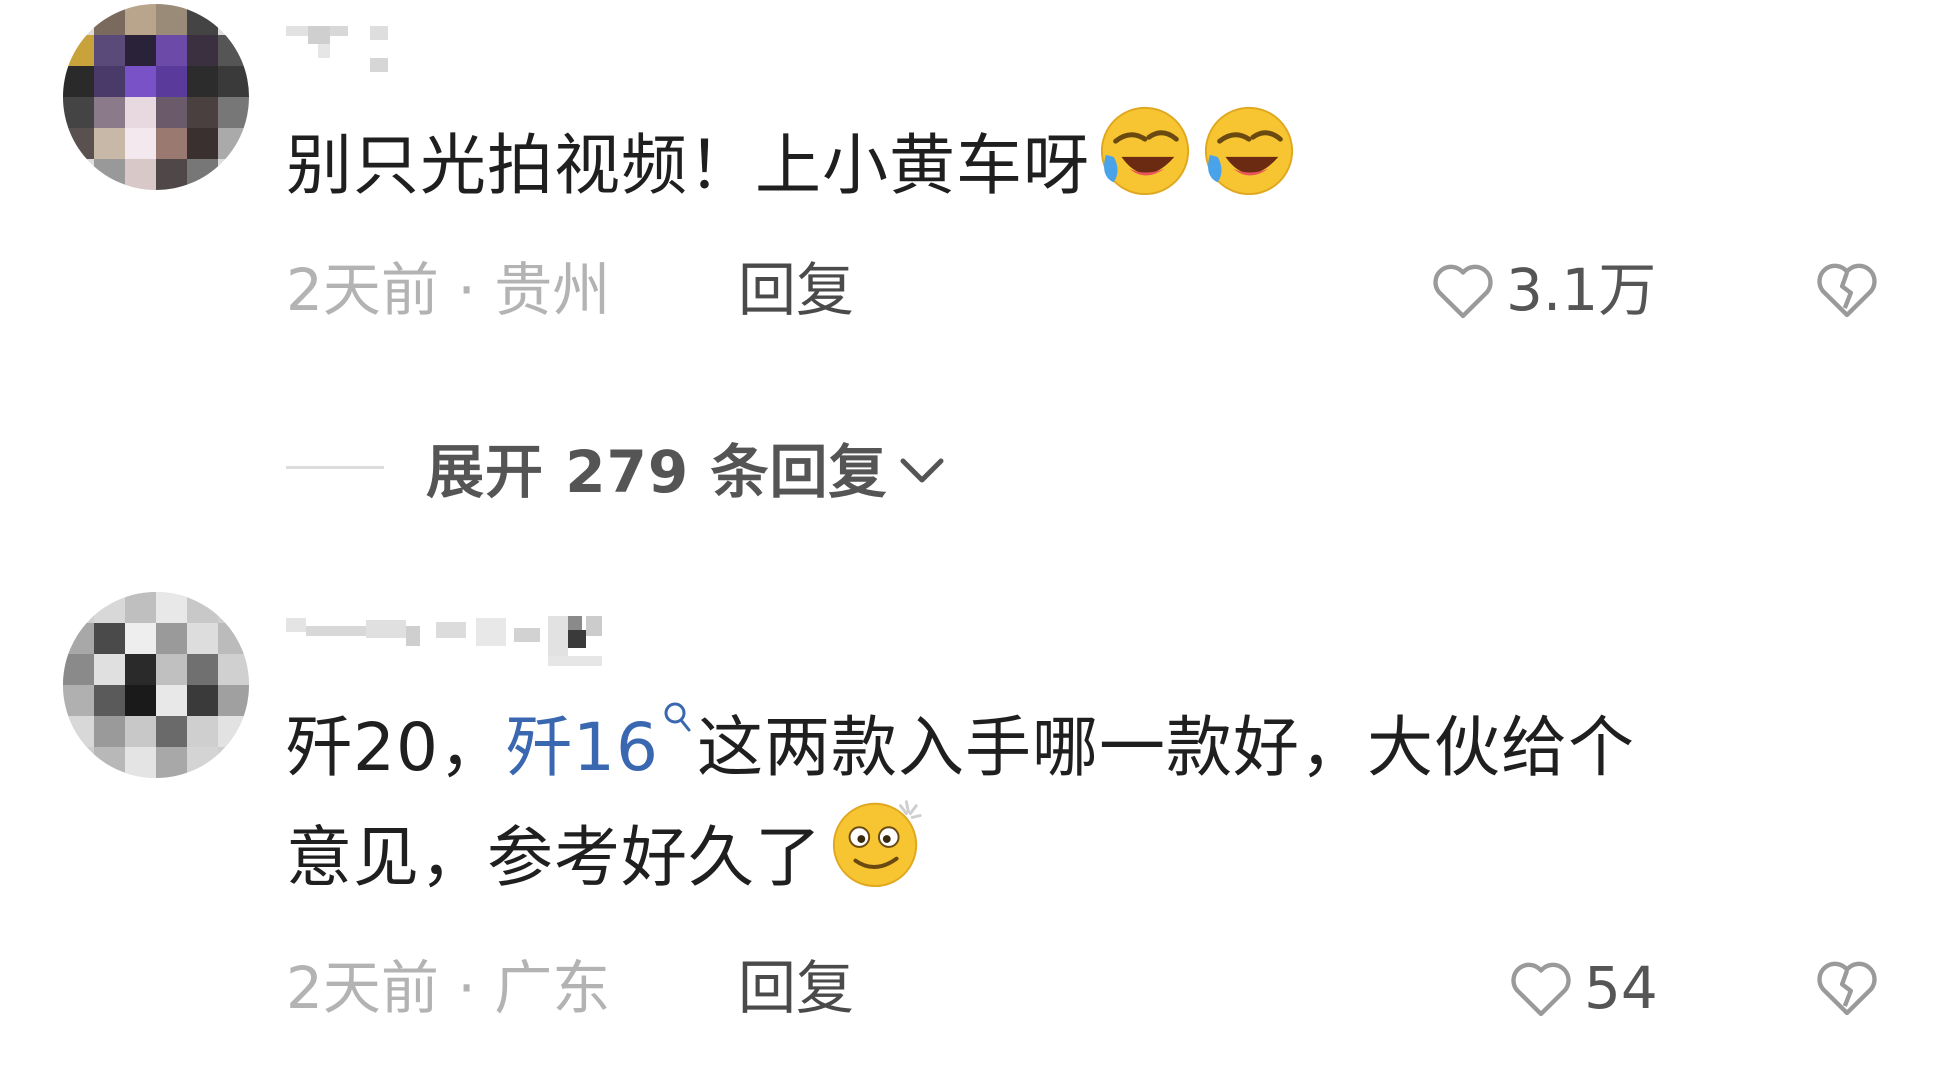 This screenshot has height=1080, width=1938. I want to click on comment-meta: 2天前 · 贵州 回复 3.1万, so click(1086, 290).